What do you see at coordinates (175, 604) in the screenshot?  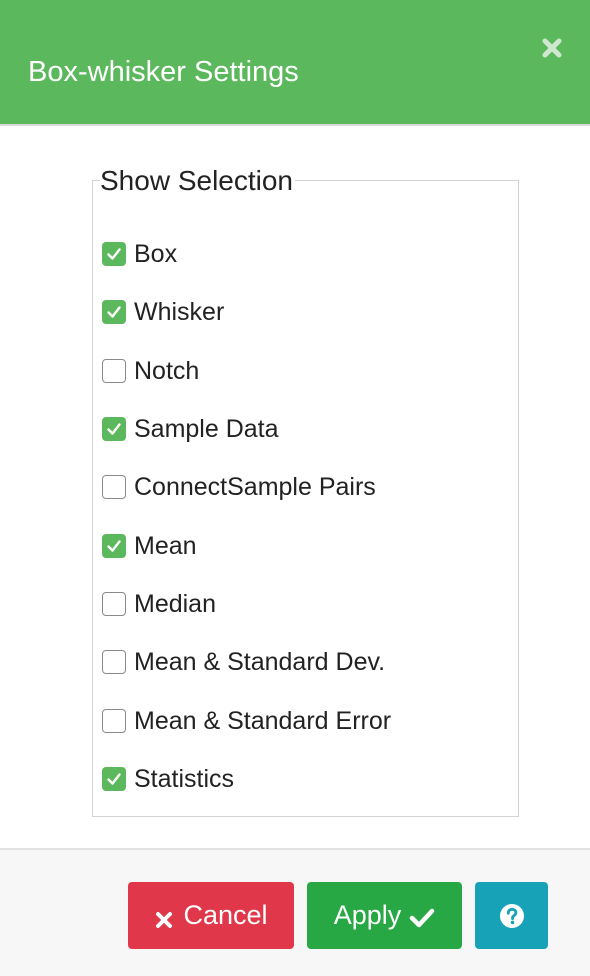 I see `option-label: Median` at bounding box center [175, 604].